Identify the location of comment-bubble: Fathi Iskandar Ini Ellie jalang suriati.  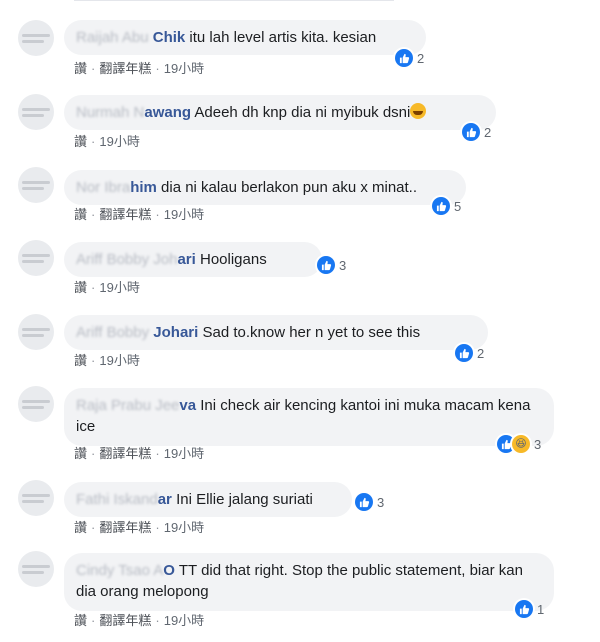
(208, 499).